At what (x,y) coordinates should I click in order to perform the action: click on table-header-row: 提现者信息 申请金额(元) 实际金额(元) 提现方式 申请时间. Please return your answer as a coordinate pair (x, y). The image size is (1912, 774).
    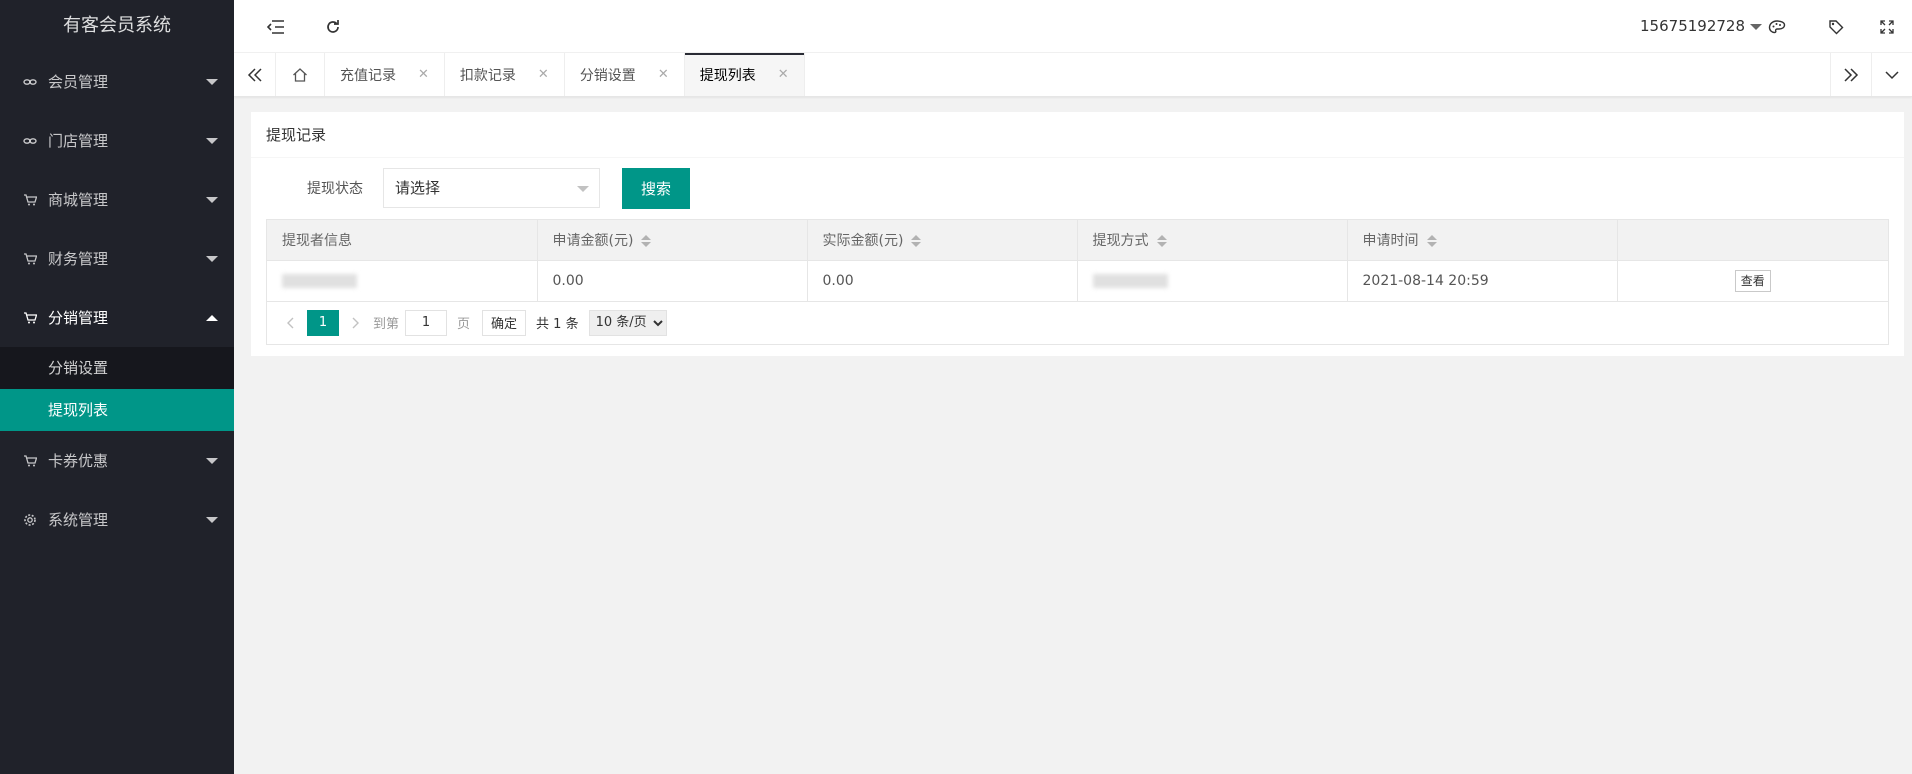
    Looking at the image, I should click on (1077, 240).